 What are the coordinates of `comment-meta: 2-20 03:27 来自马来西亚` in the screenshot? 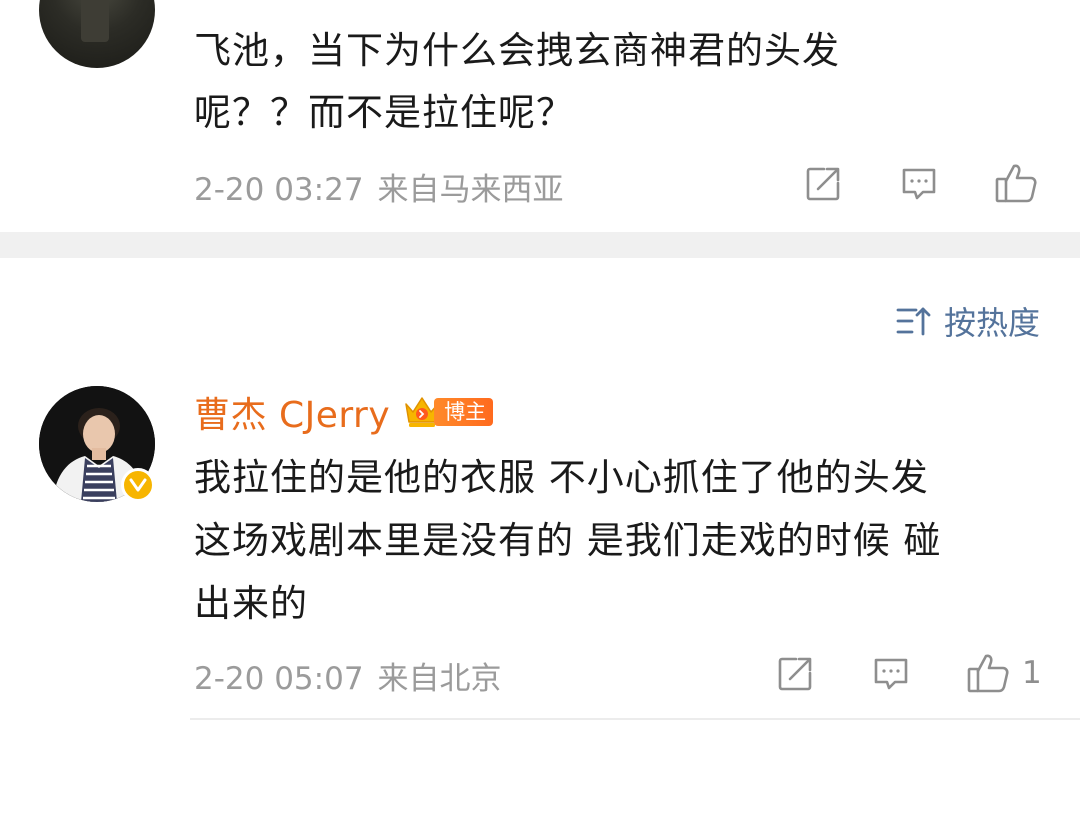 It's located at (379, 186).